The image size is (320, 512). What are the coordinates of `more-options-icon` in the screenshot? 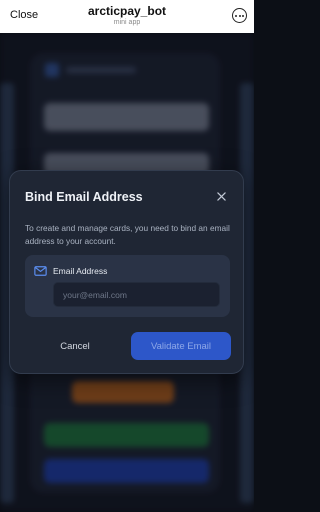 It's located at (239, 15).